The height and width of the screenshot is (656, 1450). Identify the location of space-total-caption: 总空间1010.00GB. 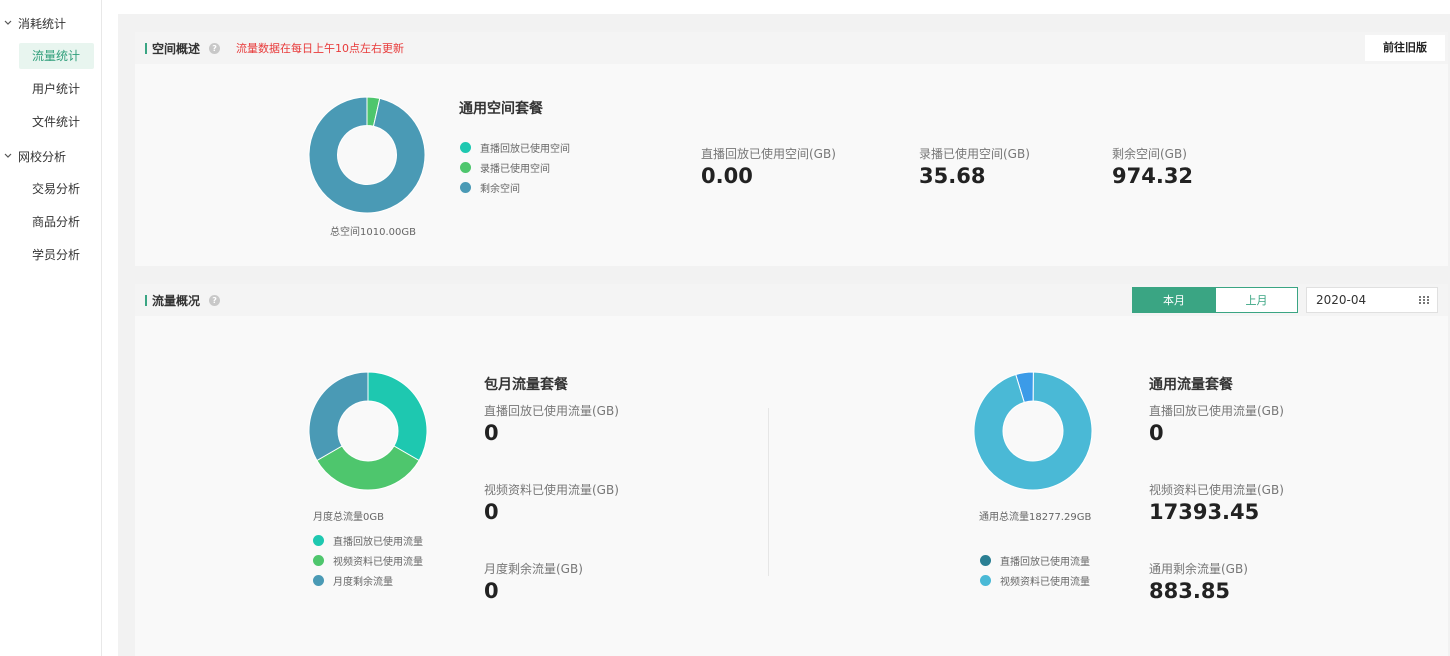
(373, 232).